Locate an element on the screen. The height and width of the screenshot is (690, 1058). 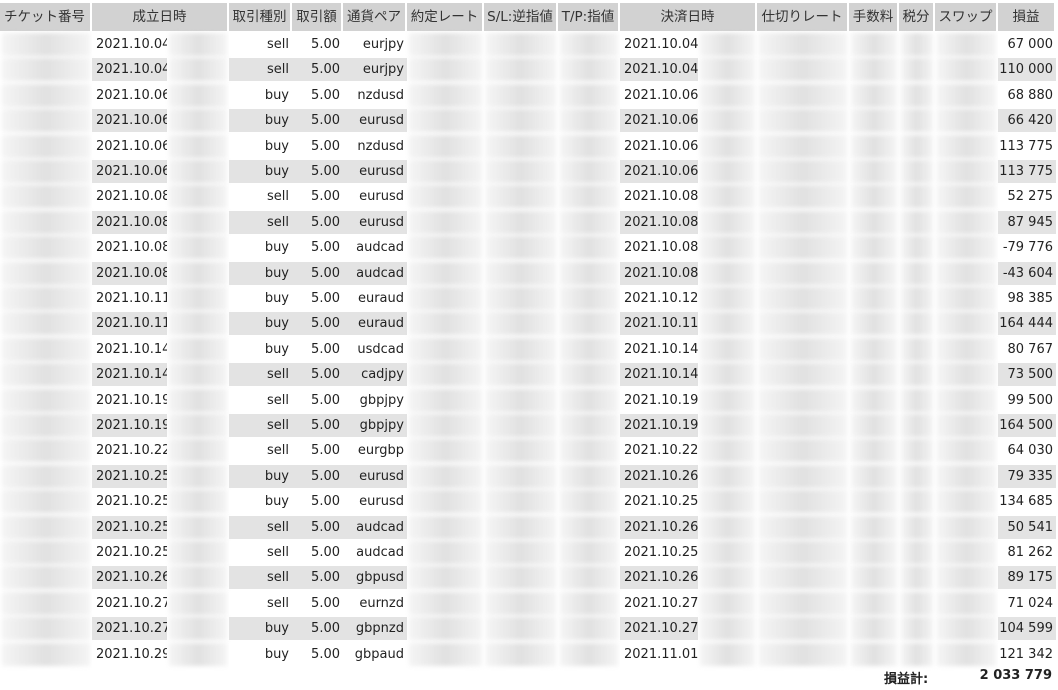
profit-cell: 110 000 is located at coordinates (1027, 70).